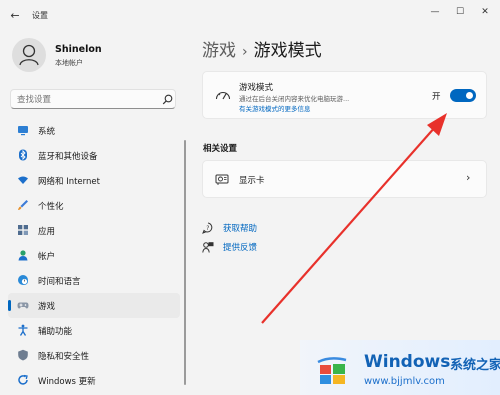  Describe the element at coordinates (240, 229) in the screenshot. I see `get-help-label: 获取帮助` at that location.